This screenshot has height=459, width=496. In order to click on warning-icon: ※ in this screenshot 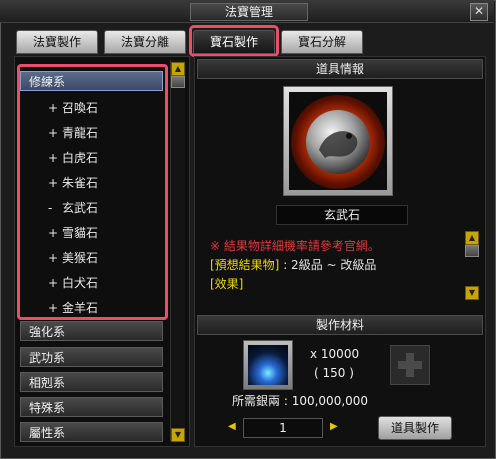, I will do `click(215, 246)`.